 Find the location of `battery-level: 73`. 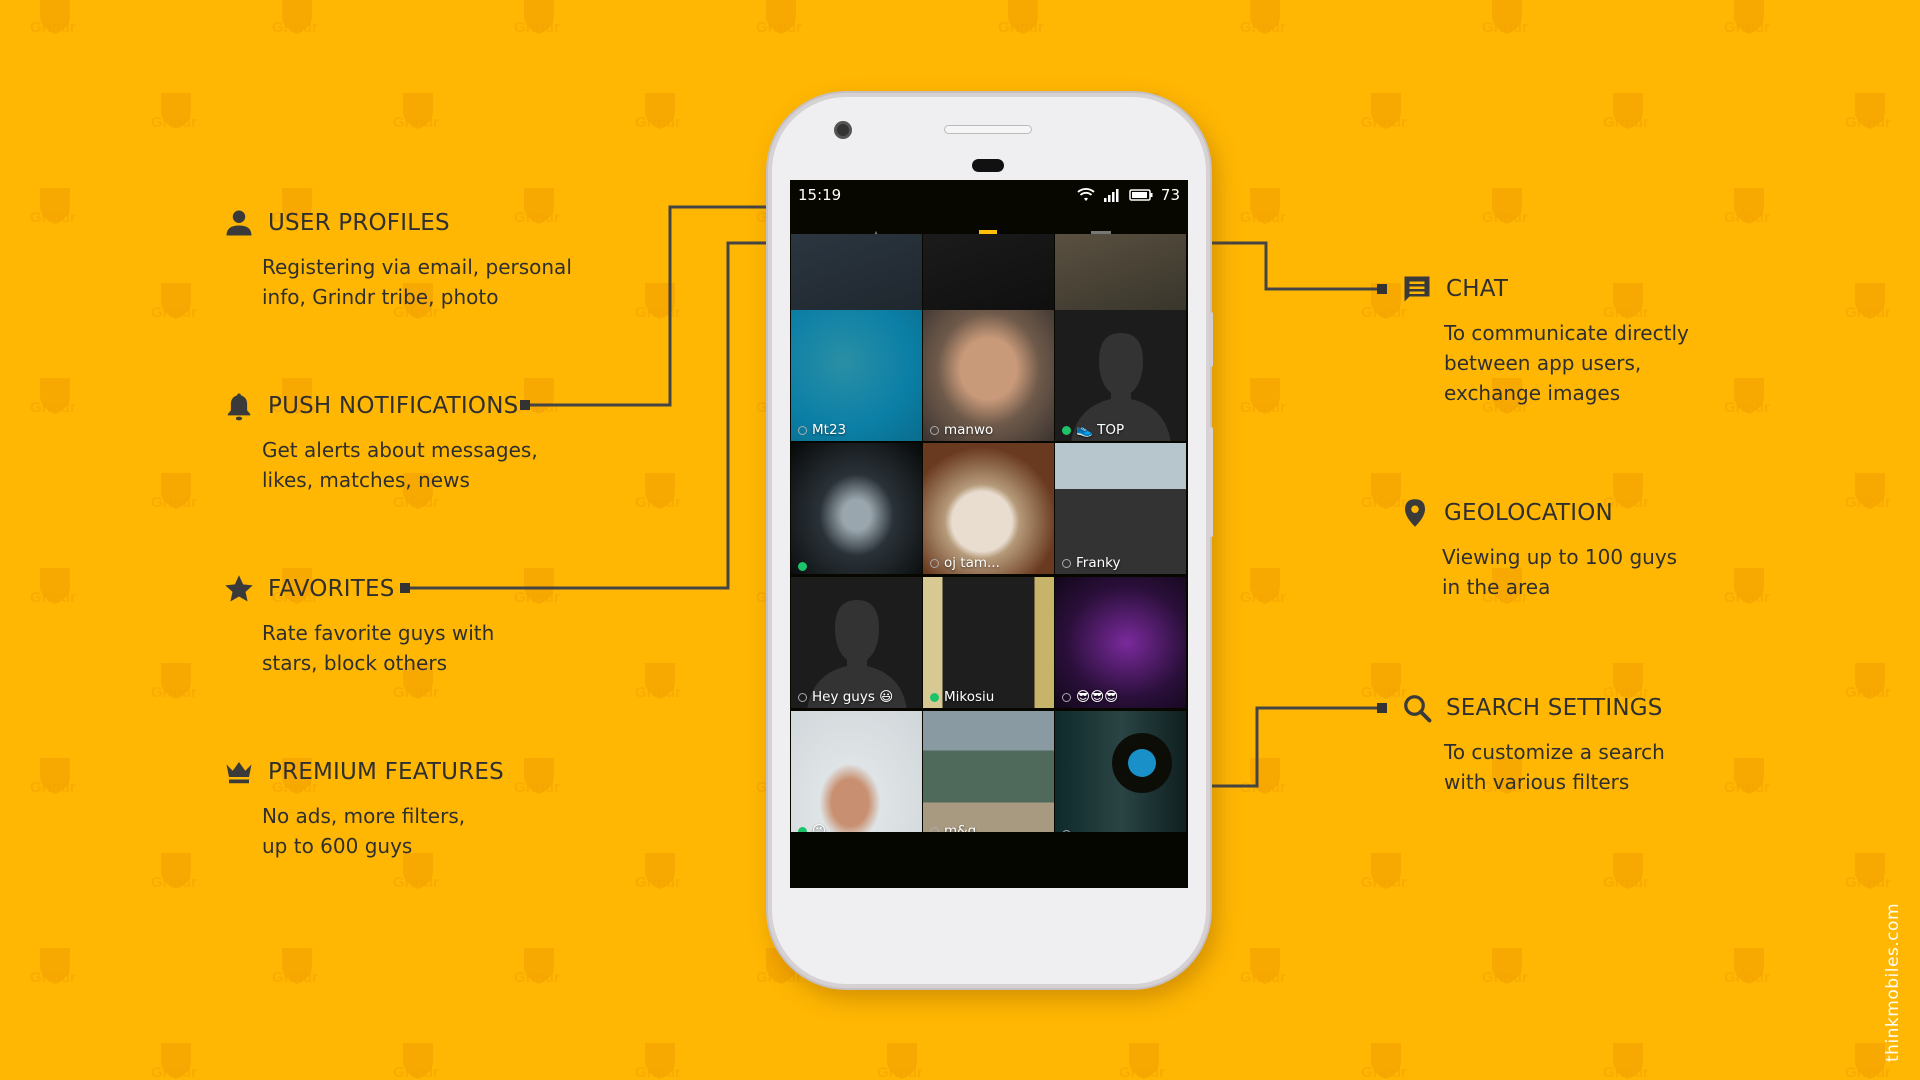

battery-level: 73 is located at coordinates (1170, 195).